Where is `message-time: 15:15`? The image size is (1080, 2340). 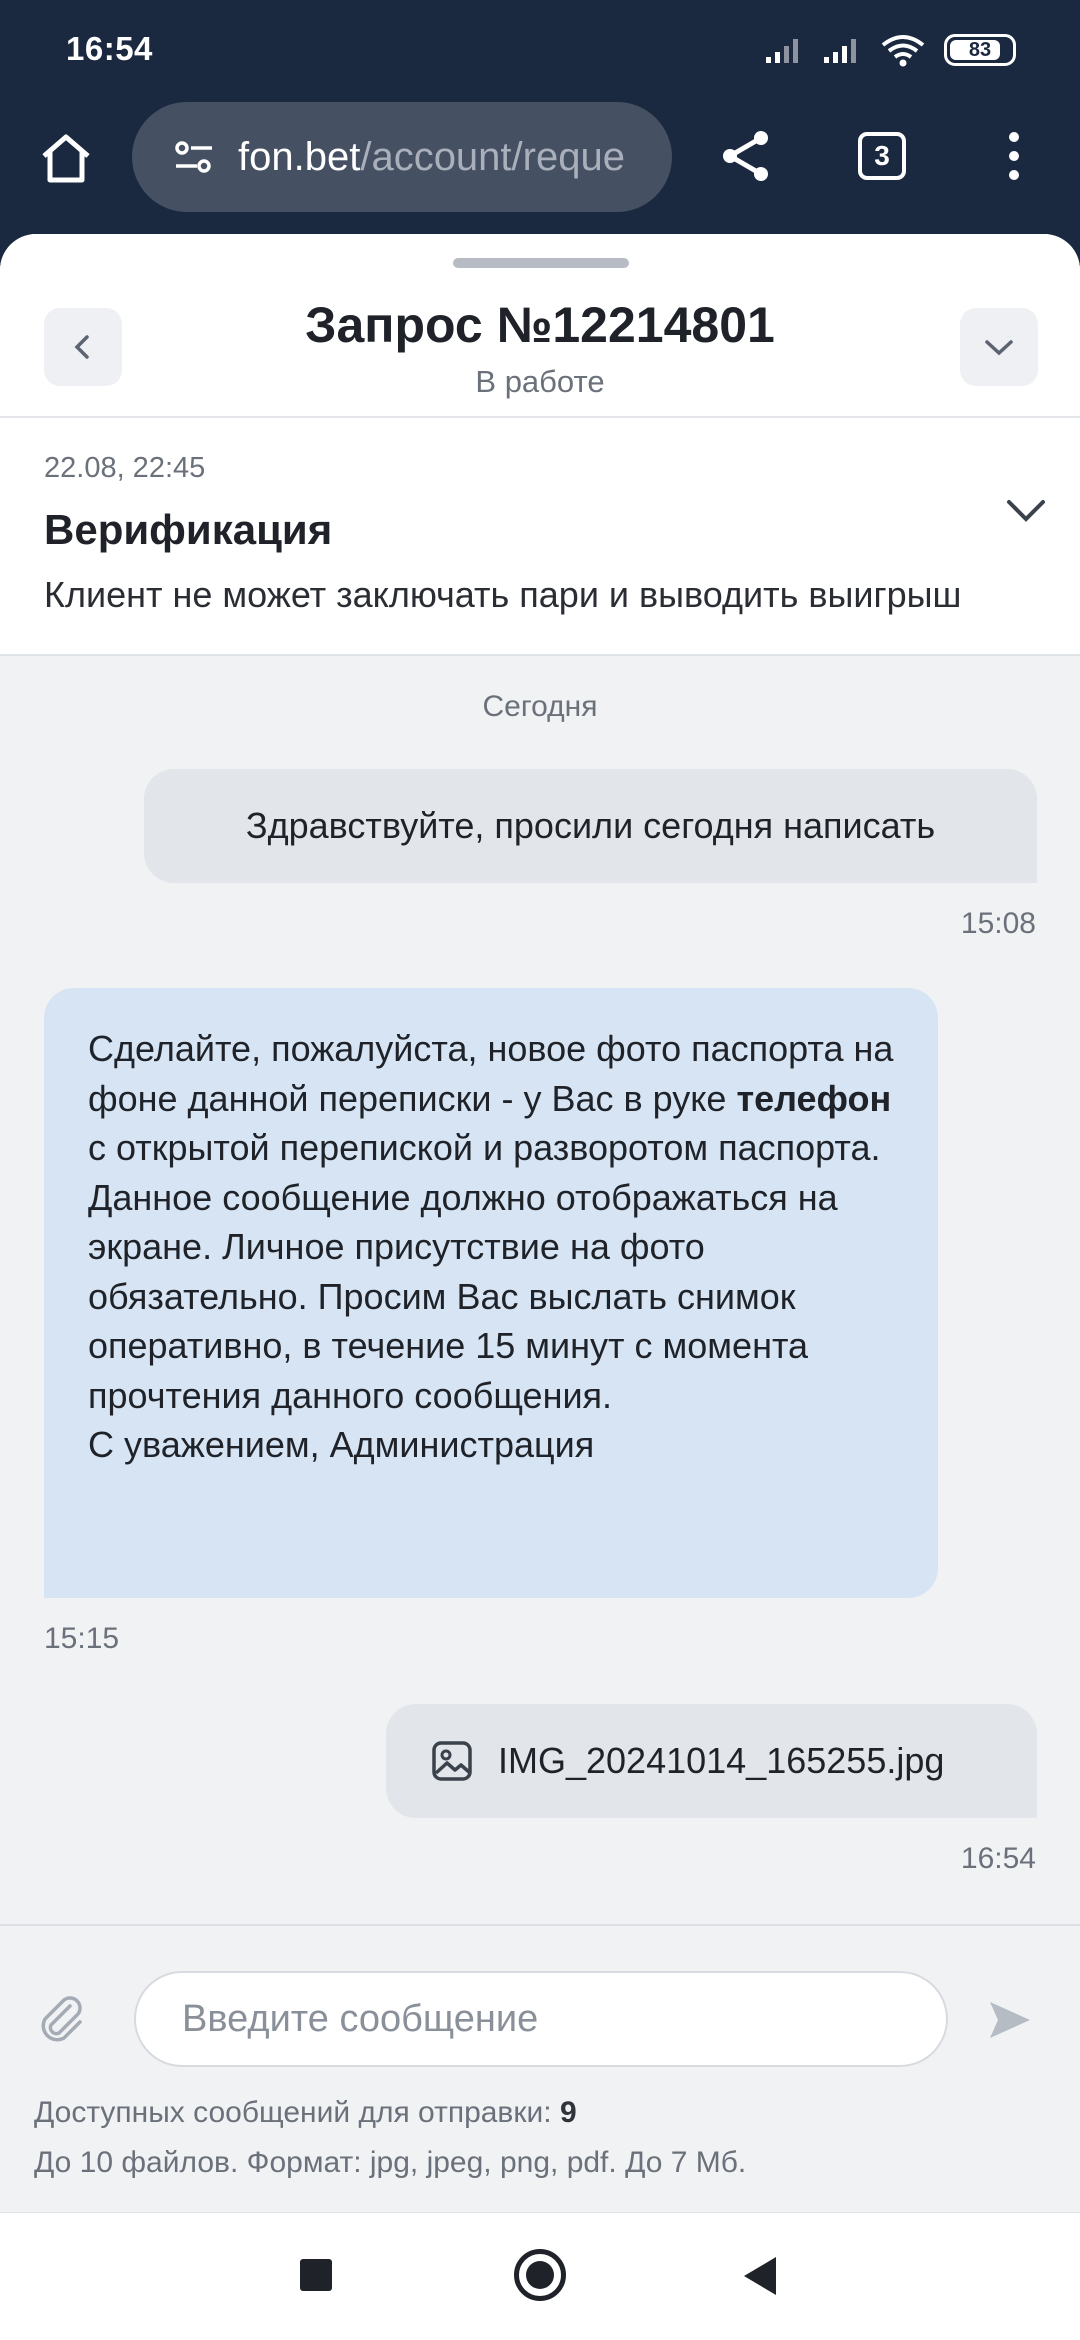
message-time: 15:15 is located at coordinates (82, 1638).